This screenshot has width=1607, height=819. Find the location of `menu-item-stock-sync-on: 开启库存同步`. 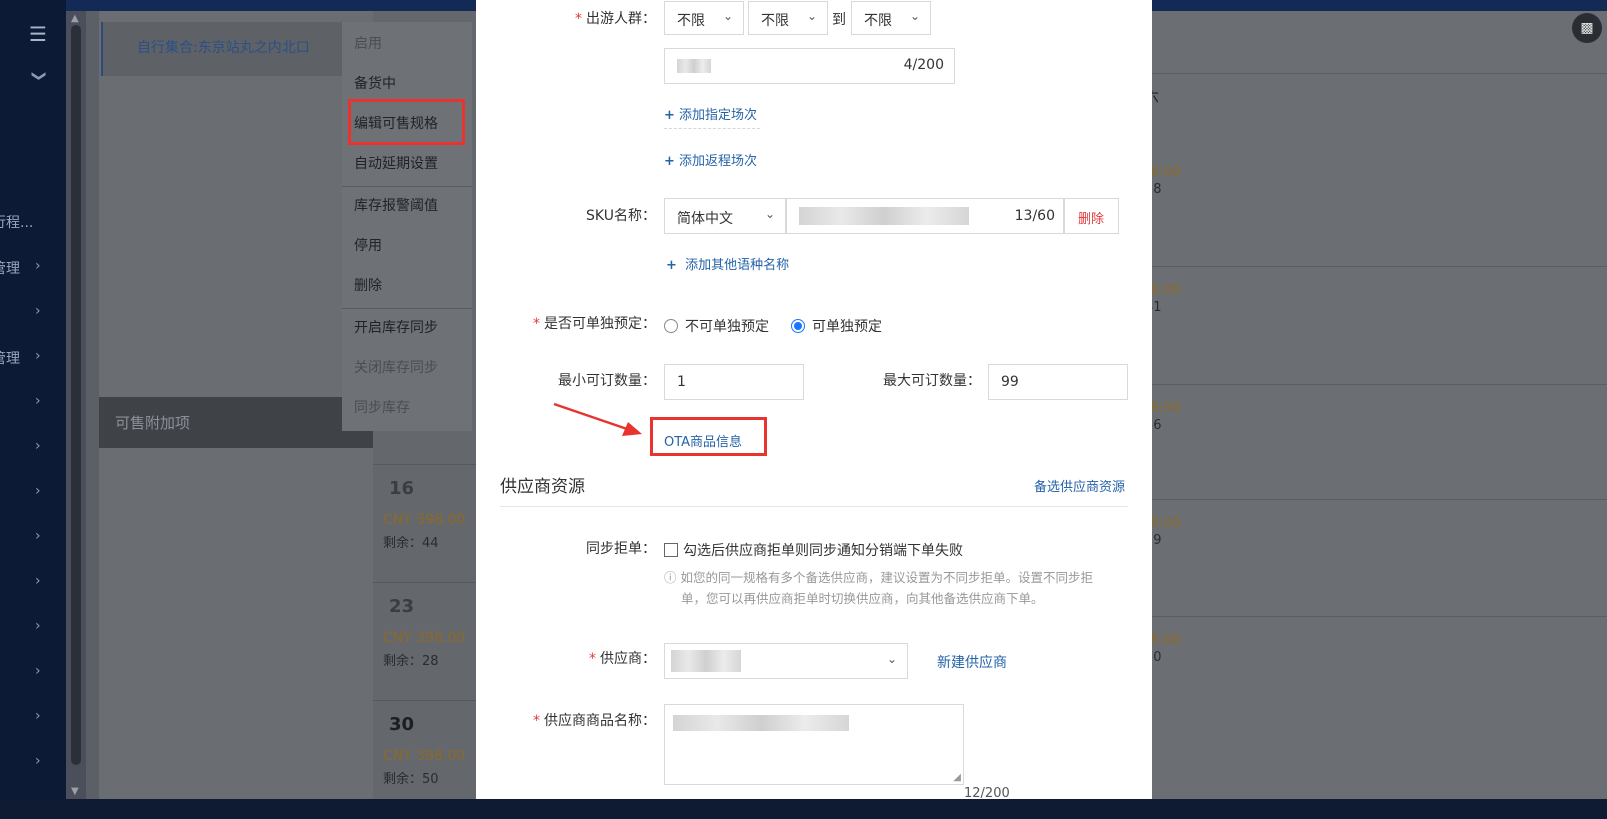

menu-item-stock-sync-on: 开启库存同步 is located at coordinates (396, 327).